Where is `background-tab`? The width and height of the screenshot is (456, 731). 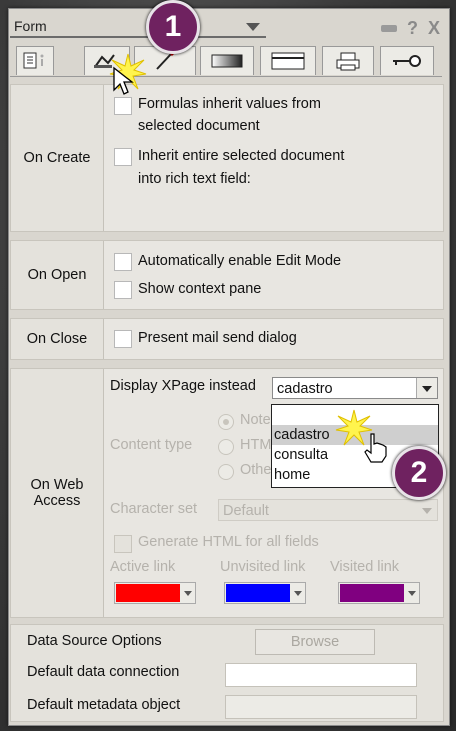
background-tab is located at coordinates (227, 60).